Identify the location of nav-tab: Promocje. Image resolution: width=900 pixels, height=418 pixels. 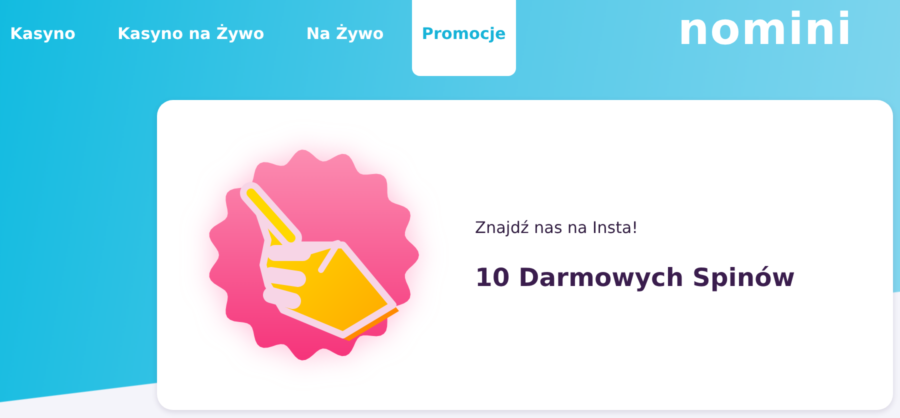
(464, 38).